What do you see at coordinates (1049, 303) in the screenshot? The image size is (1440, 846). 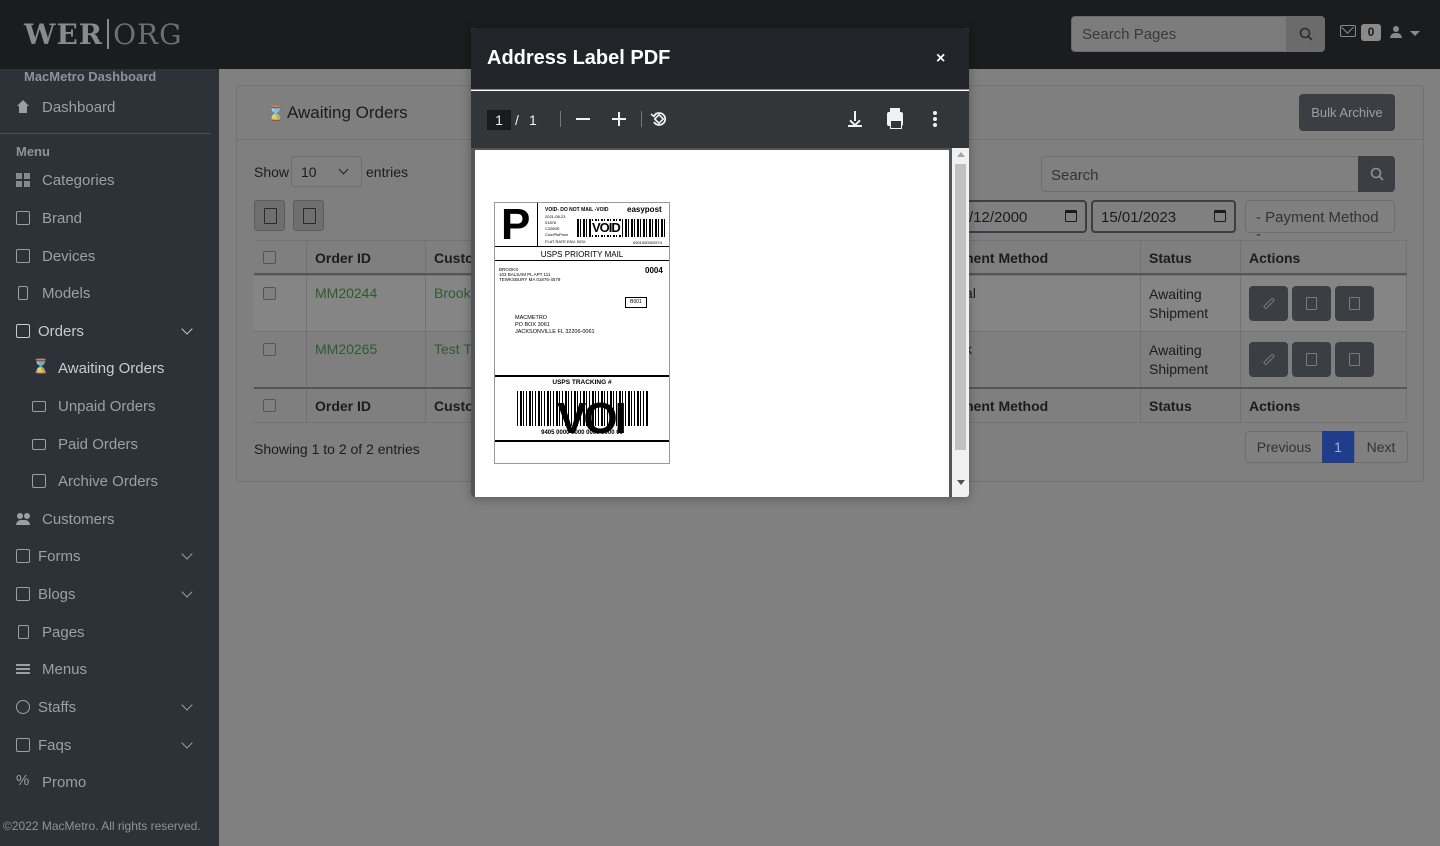 I see `payment-method-cell: al` at bounding box center [1049, 303].